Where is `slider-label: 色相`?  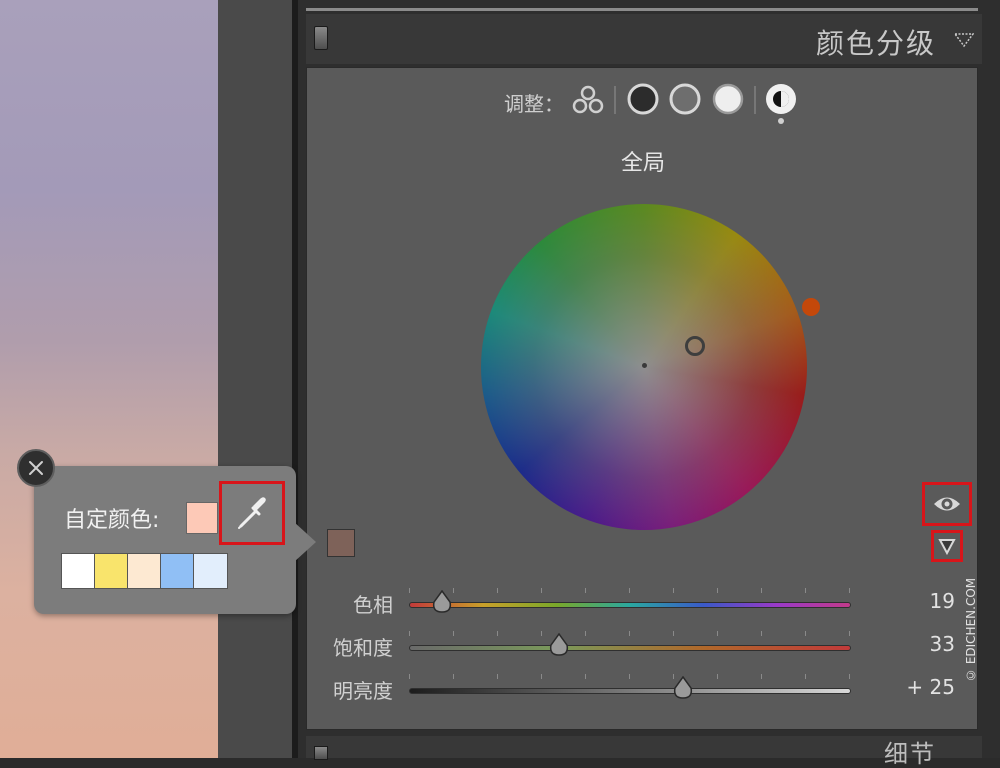
slider-label: 色相 is located at coordinates (373, 605).